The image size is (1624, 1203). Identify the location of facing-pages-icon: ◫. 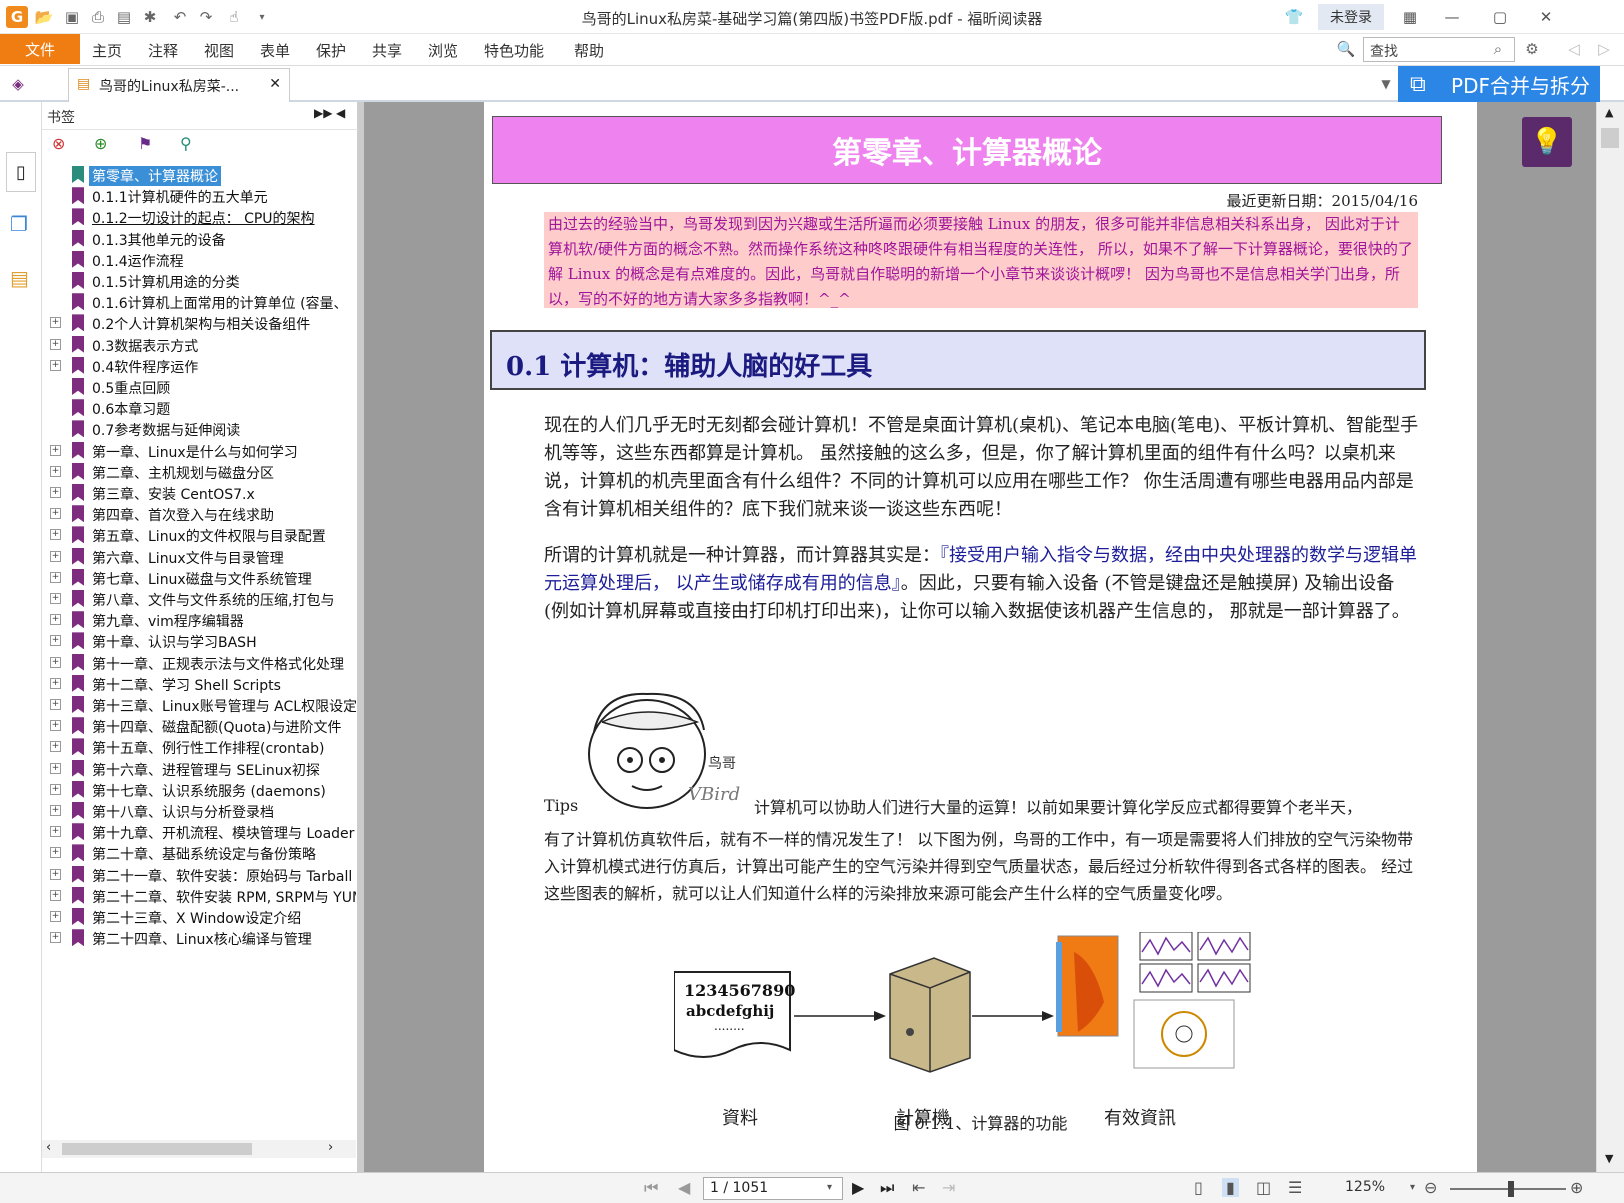
(1263, 1187).